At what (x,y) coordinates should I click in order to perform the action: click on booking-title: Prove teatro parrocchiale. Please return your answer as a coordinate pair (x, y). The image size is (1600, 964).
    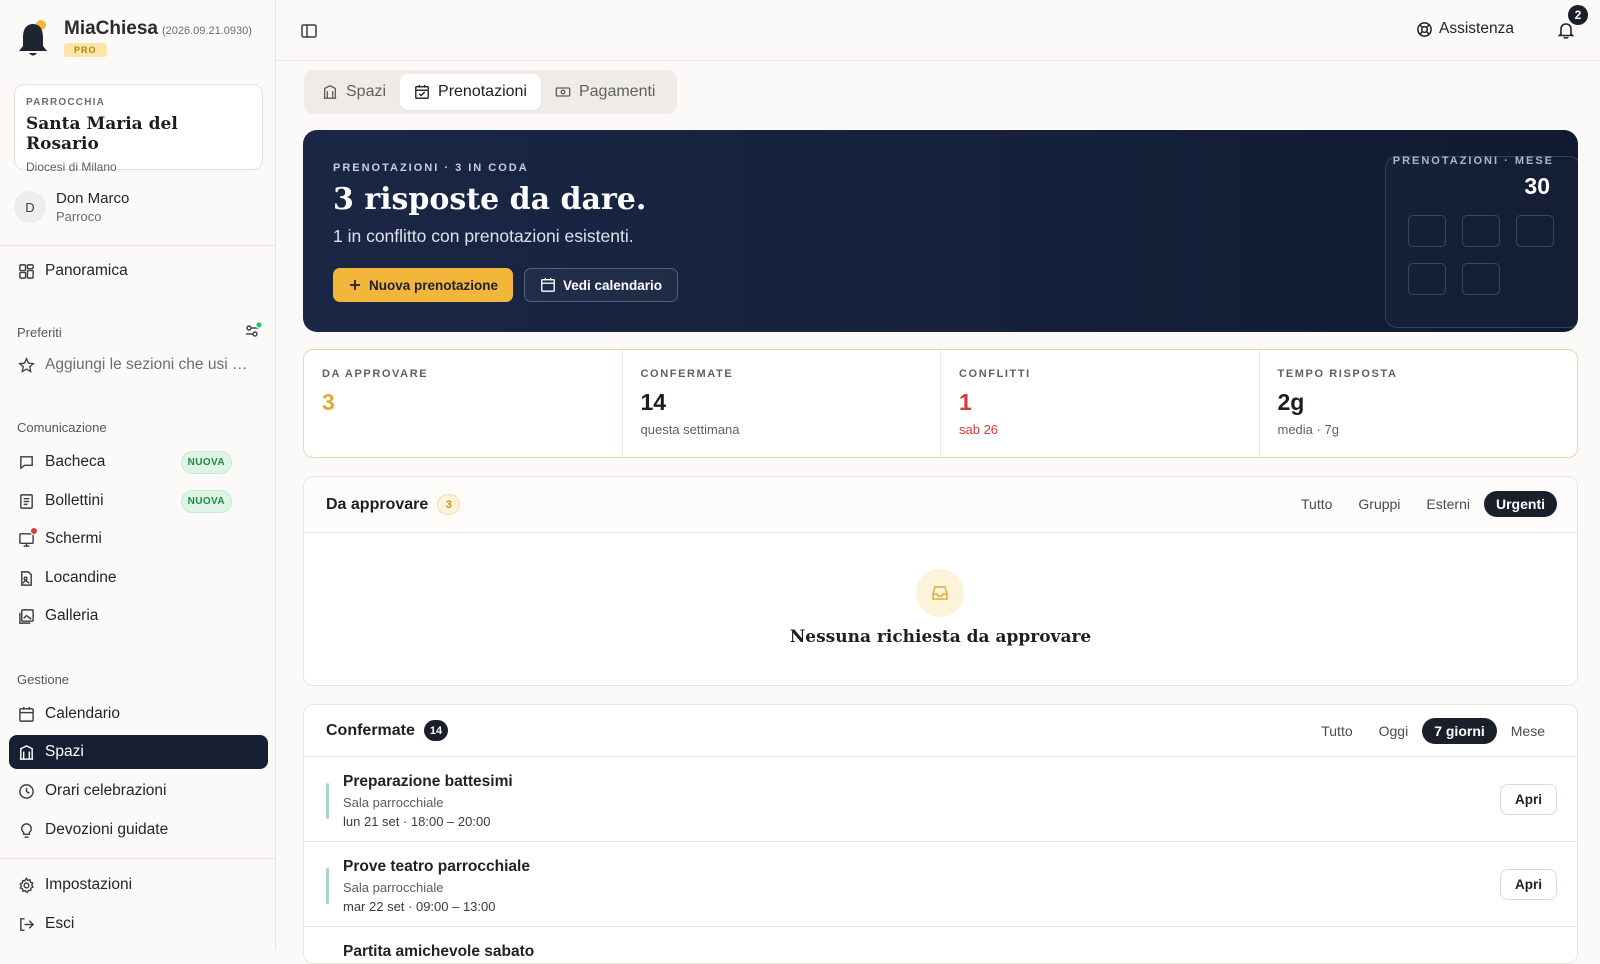
    Looking at the image, I should click on (436, 866).